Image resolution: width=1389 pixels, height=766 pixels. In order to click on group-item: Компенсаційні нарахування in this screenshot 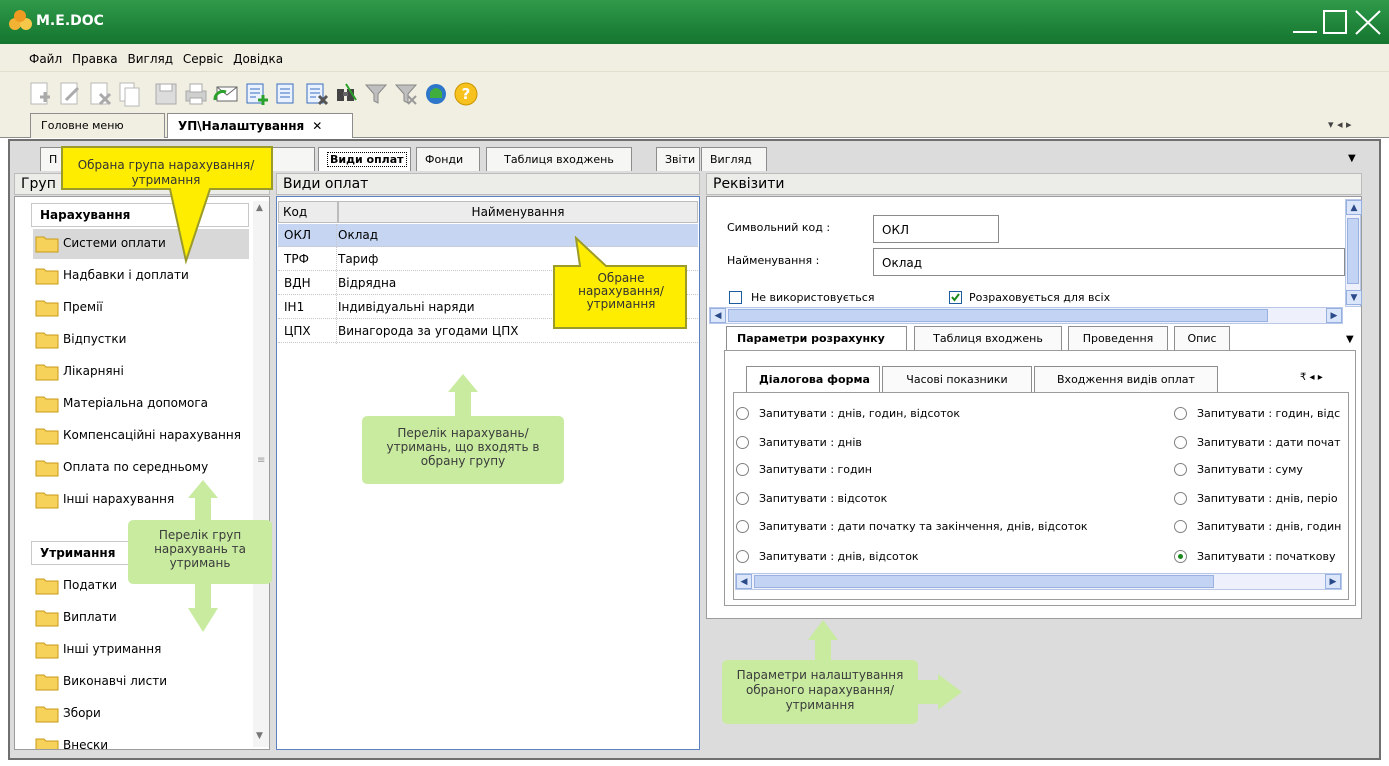, I will do `click(141, 436)`.